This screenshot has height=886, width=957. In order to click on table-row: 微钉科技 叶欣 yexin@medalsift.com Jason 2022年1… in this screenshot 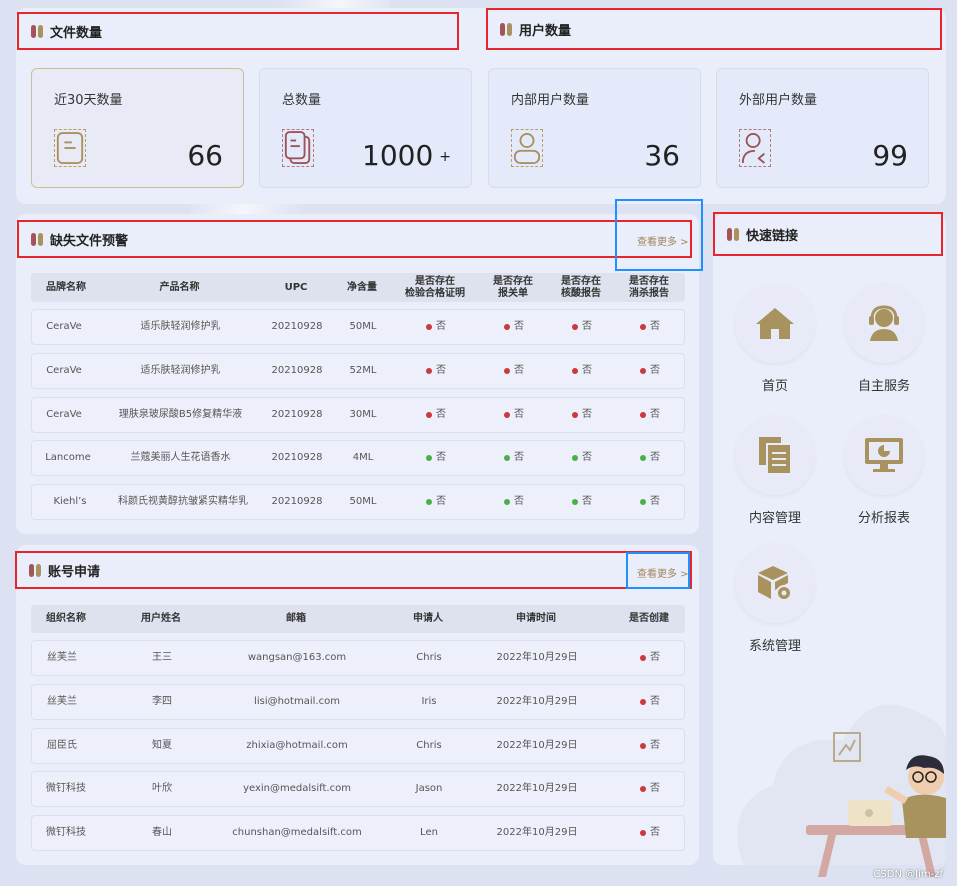, I will do `click(358, 789)`.